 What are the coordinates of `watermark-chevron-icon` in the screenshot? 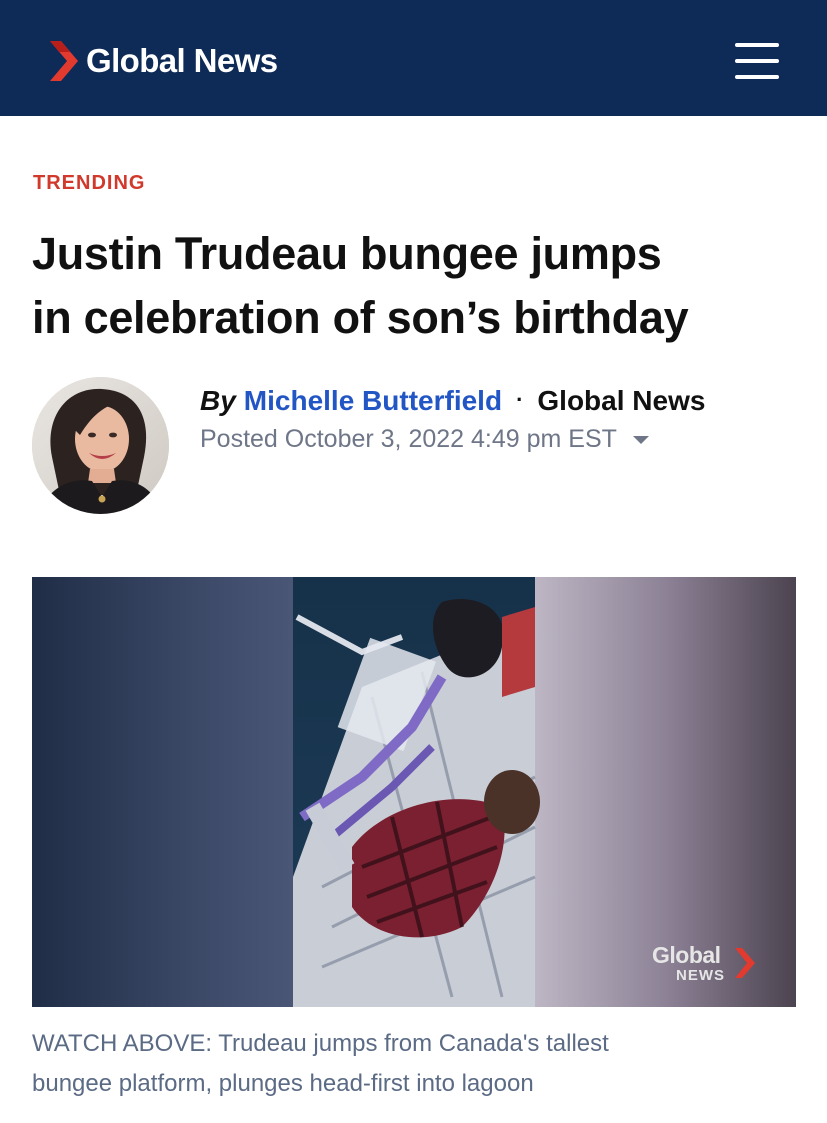 It's located at (745, 963).